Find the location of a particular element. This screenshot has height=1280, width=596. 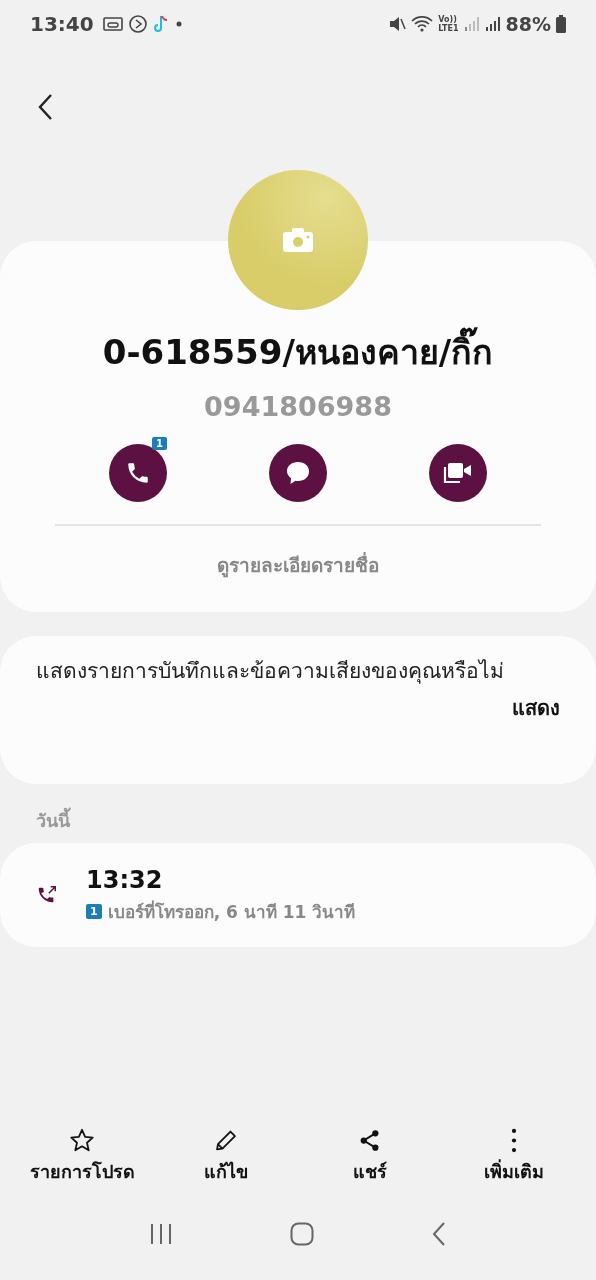

call-log-entry: 13:32 1 เบอร์ที่โทรออก, 6 นาที 11 วินาที is located at coordinates (298, 895).